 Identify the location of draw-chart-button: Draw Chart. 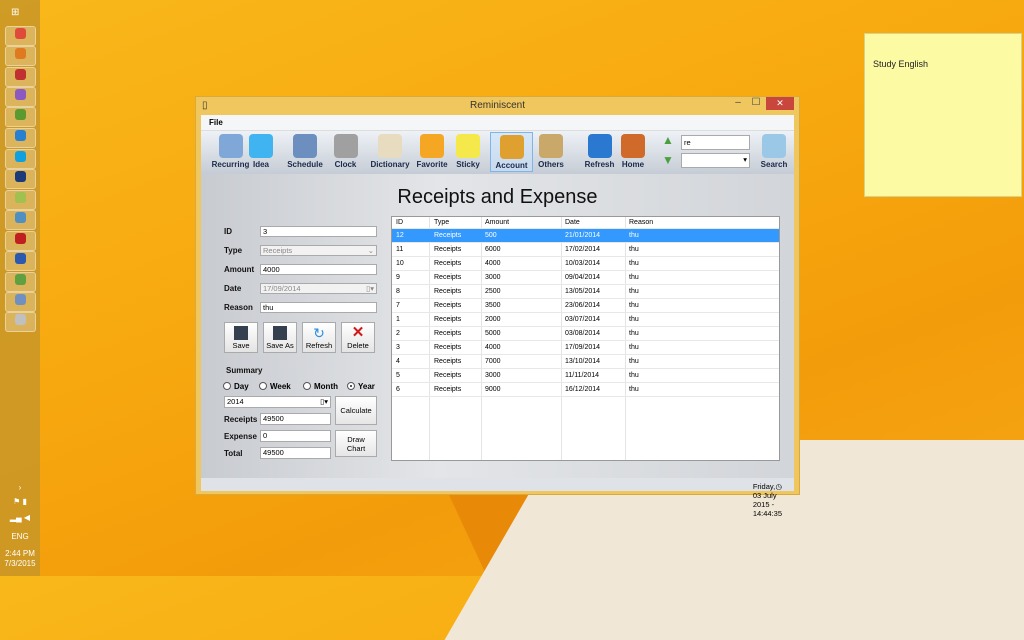
(356, 443).